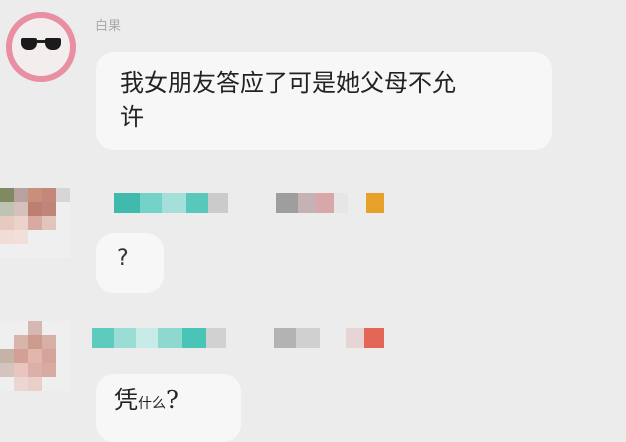  I want to click on sunglasses-icon, so click(41, 45).